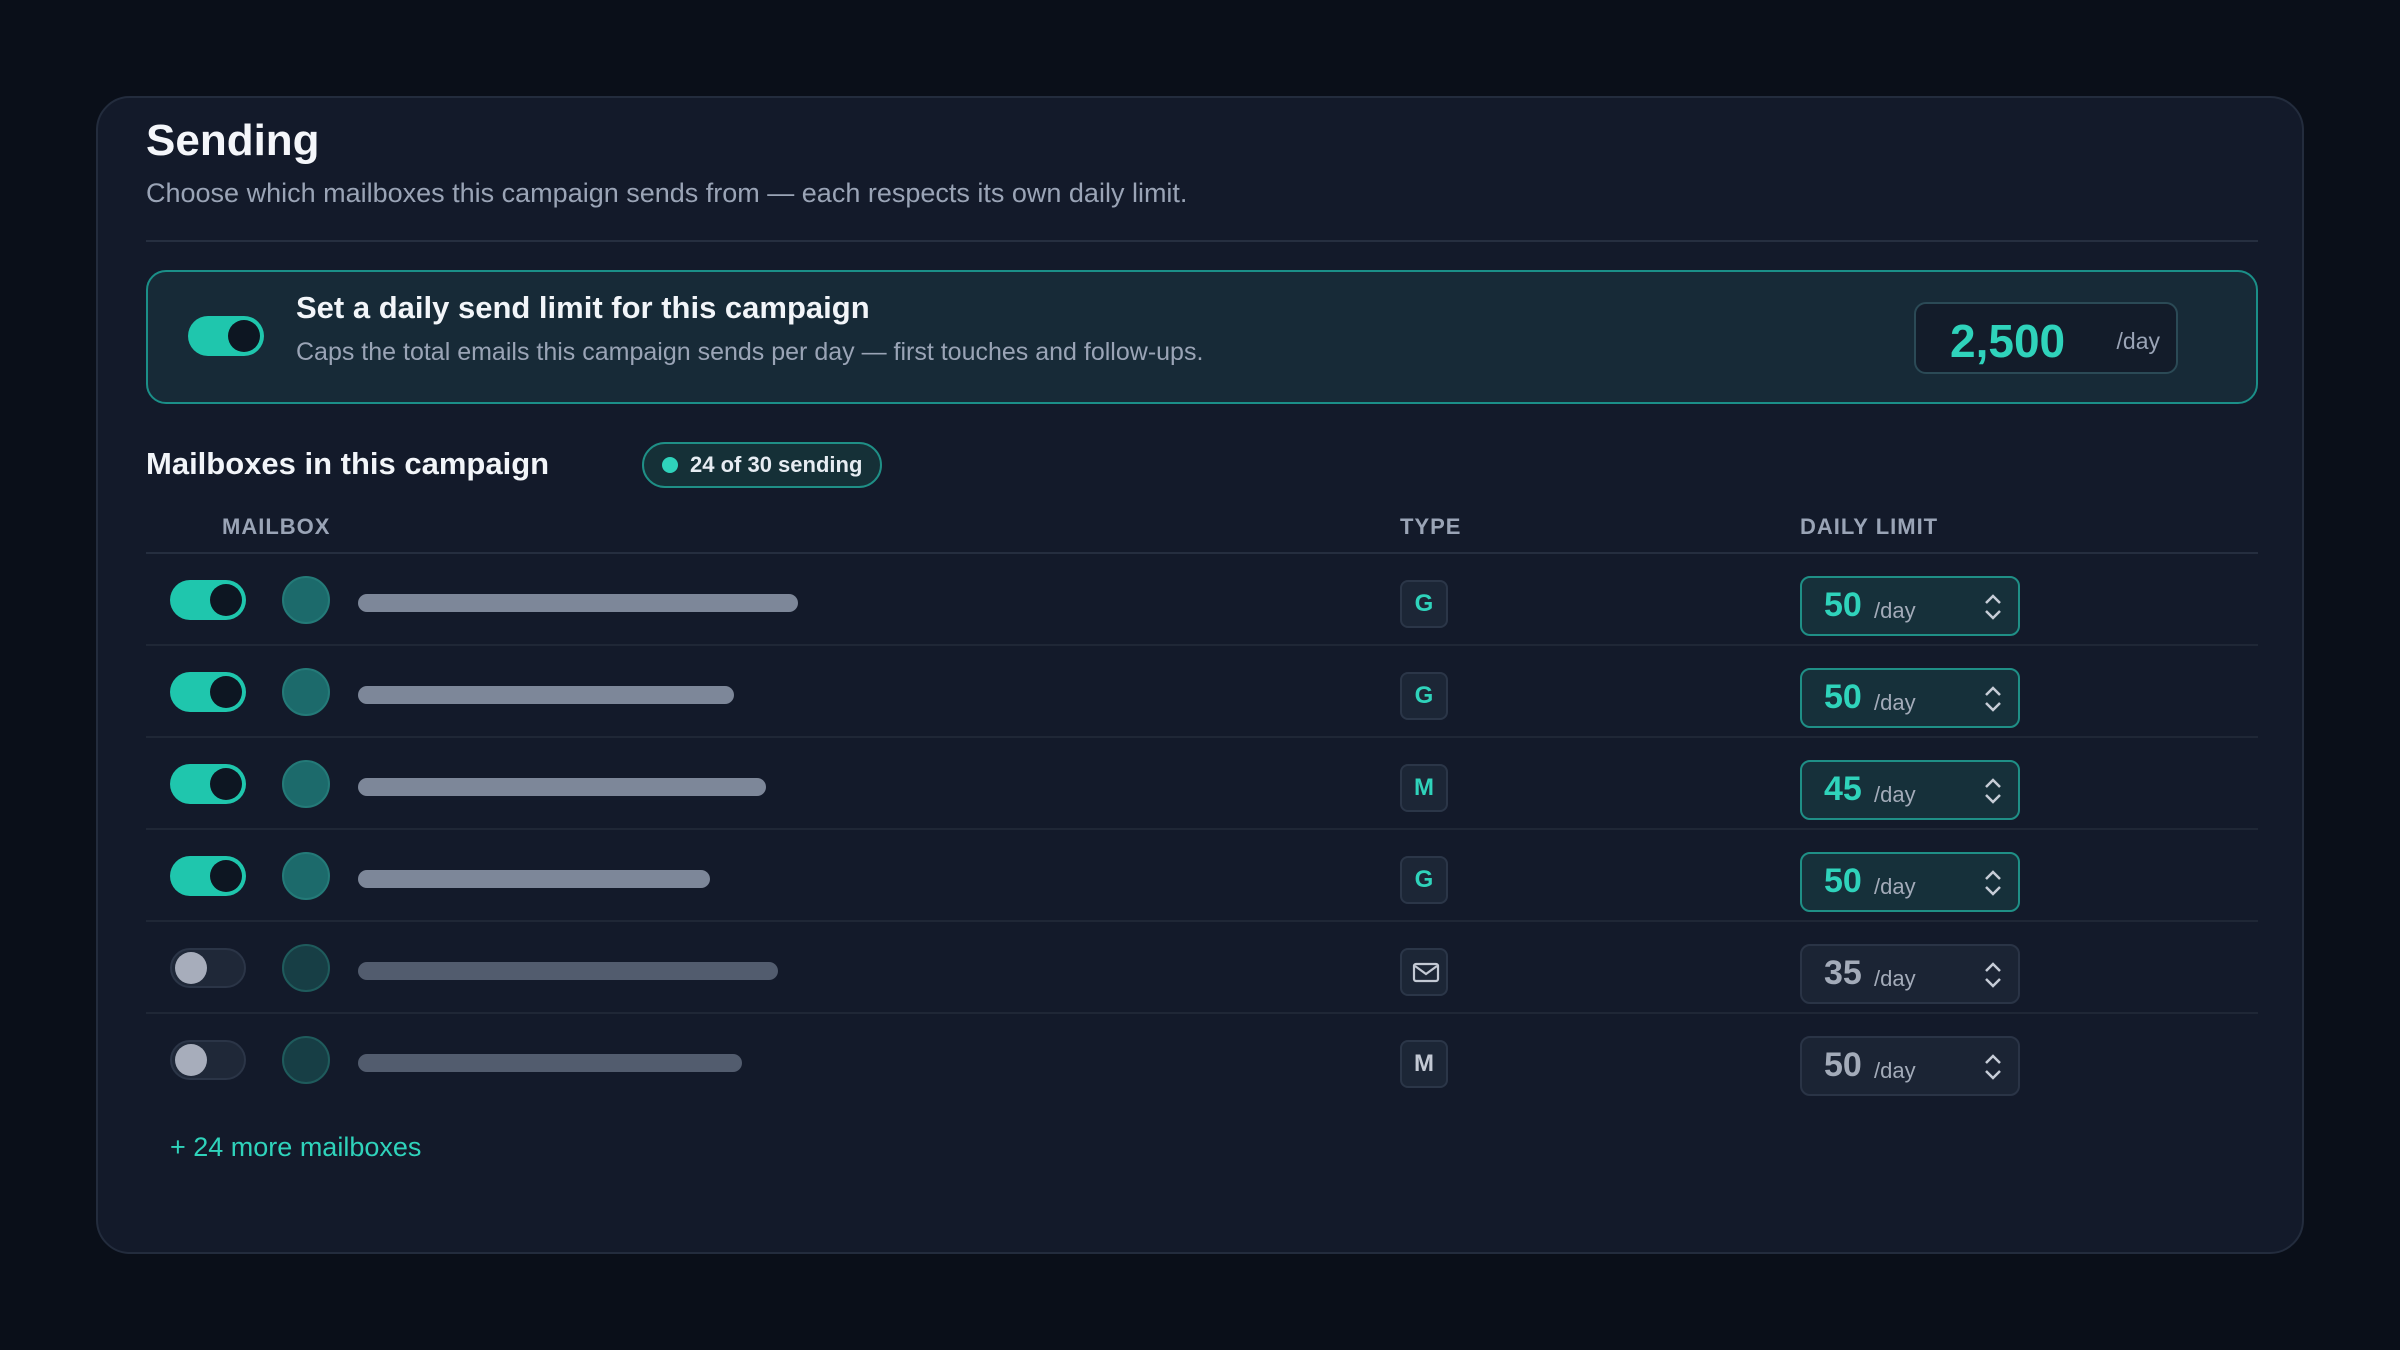 The image size is (2400, 1350). I want to click on envelope-icon, so click(1426, 972).